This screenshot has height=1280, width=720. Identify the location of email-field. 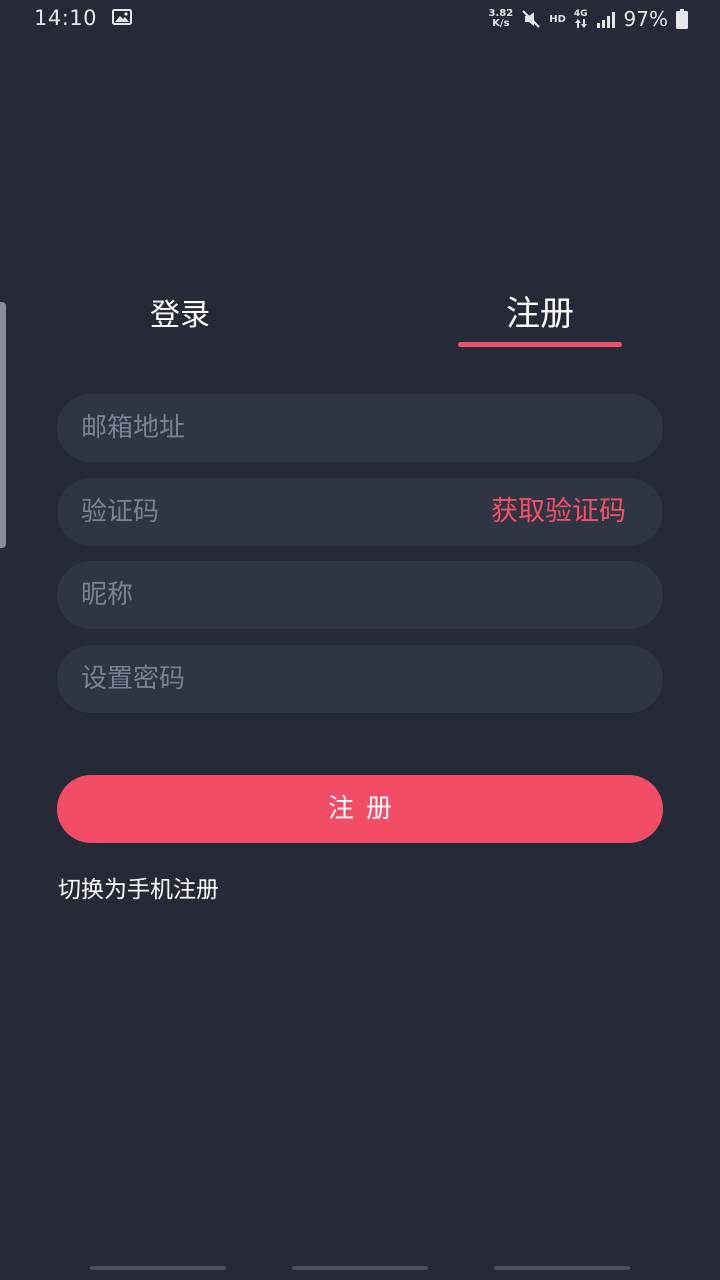
(360, 428).